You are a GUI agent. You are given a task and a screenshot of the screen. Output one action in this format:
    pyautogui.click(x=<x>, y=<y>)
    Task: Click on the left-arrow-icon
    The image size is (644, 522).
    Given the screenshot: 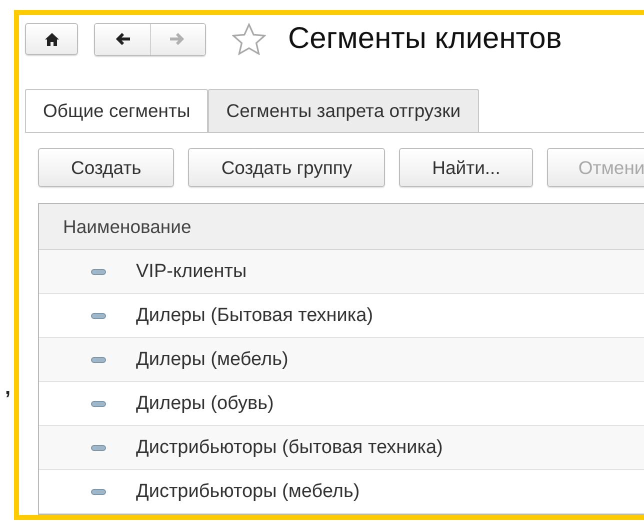 What is the action you would take?
    pyautogui.click(x=122, y=39)
    